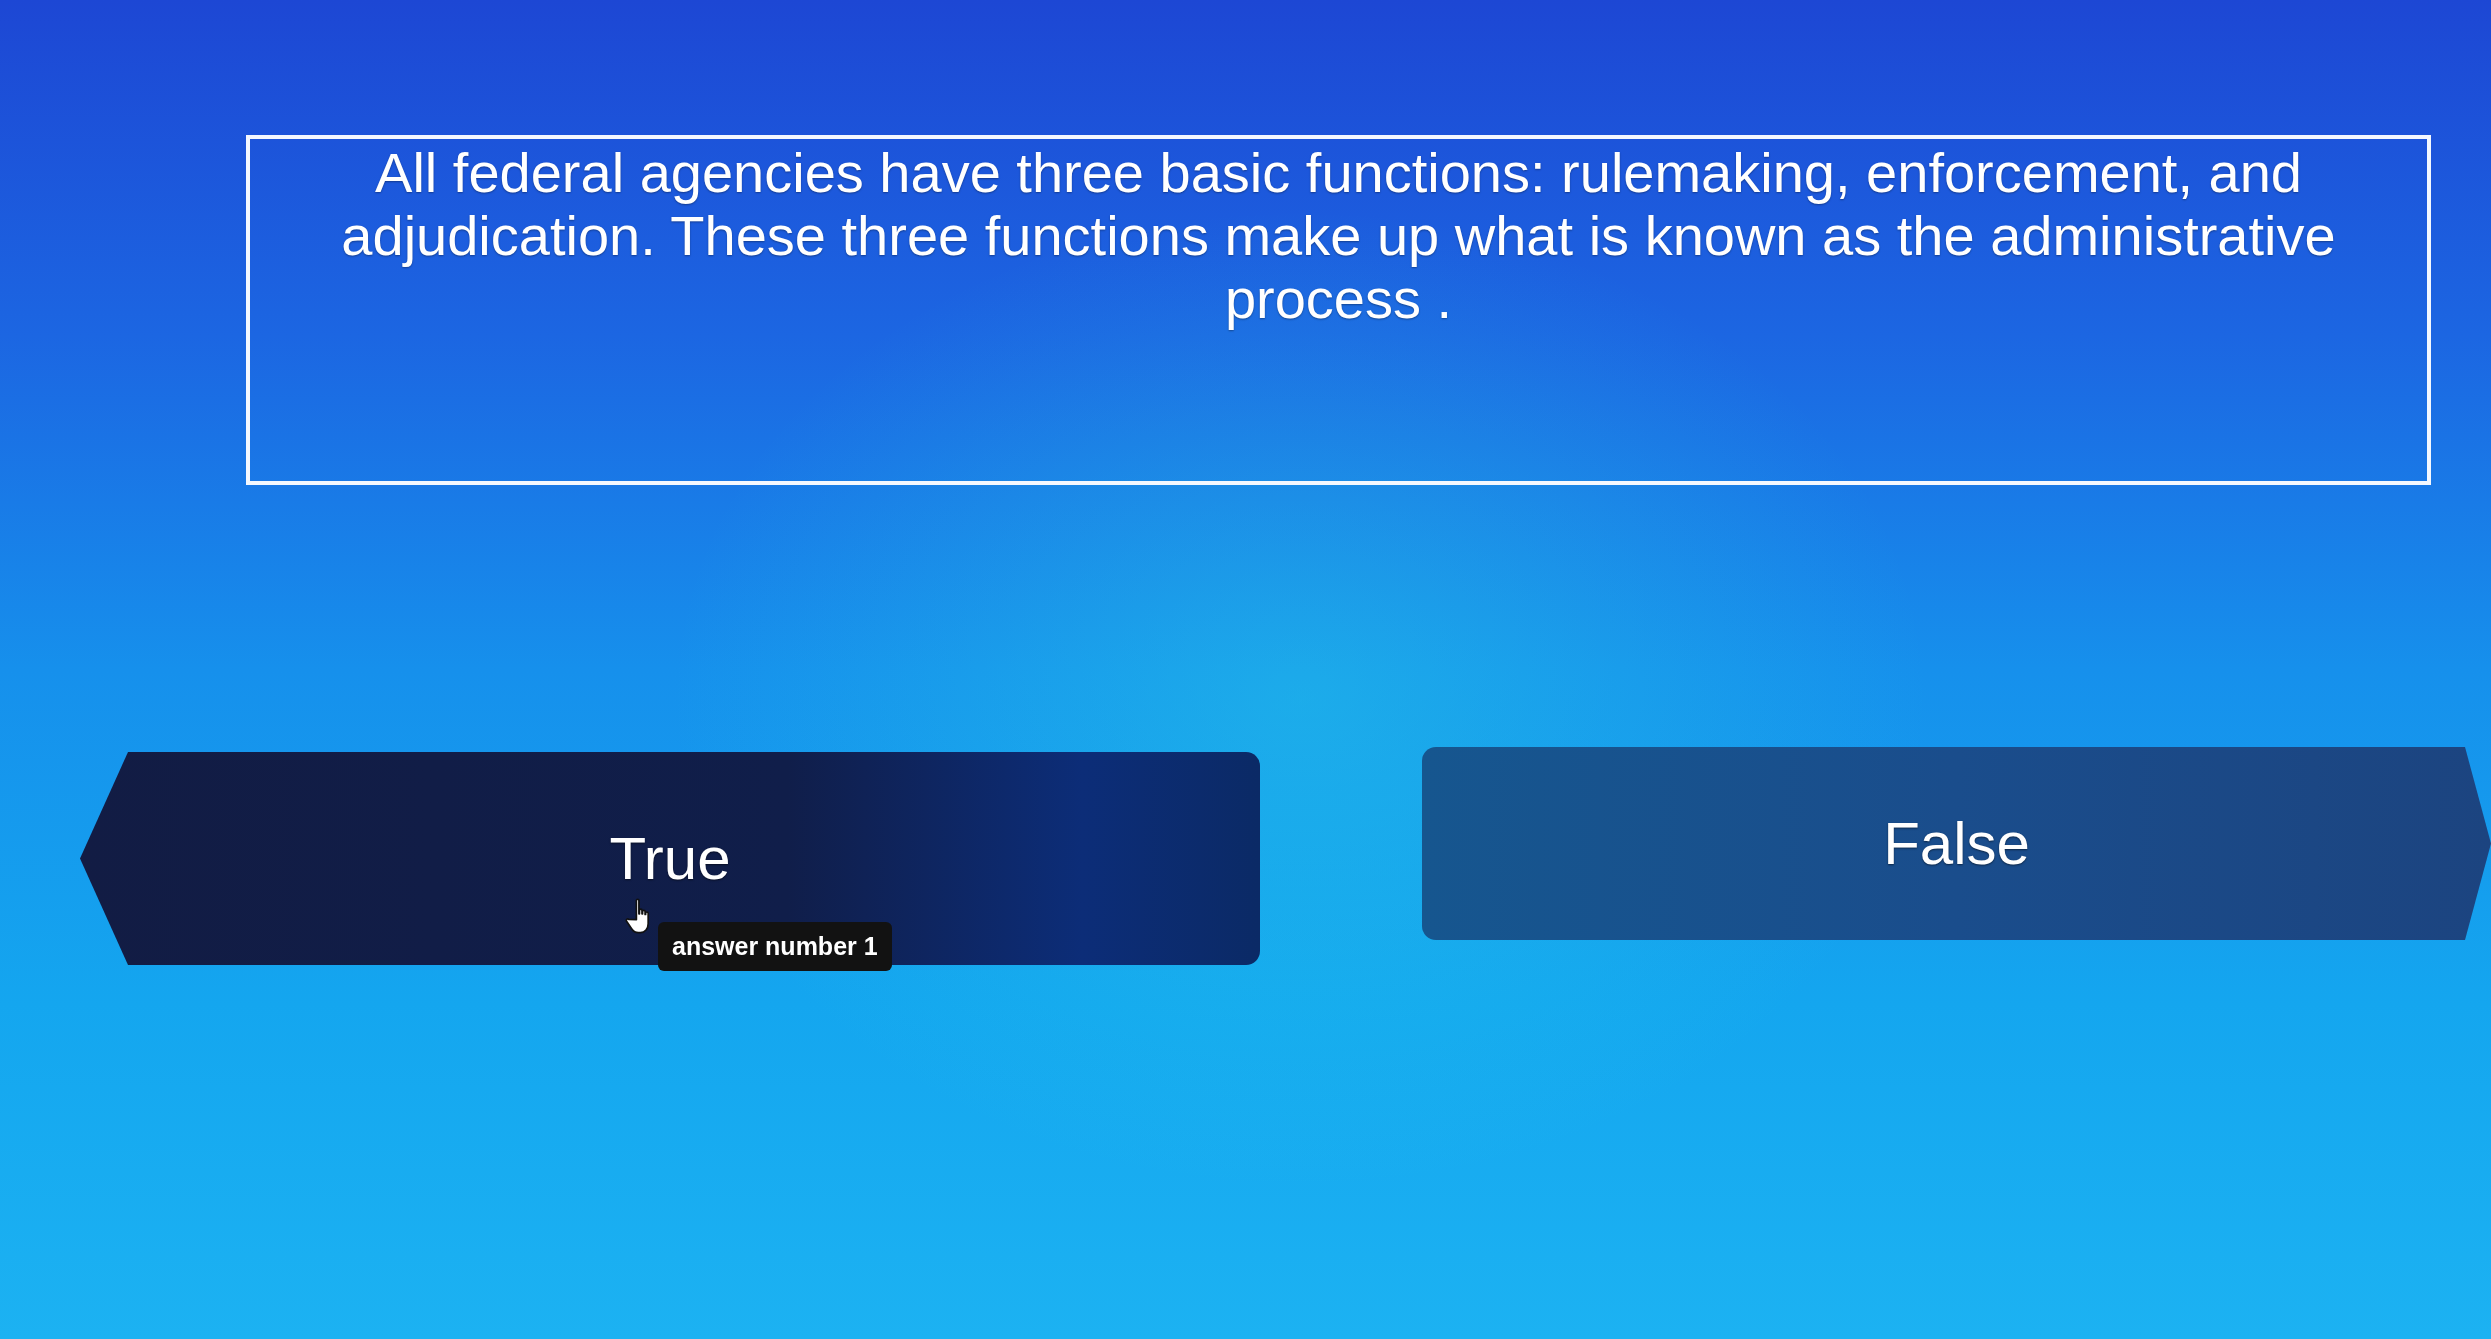 This screenshot has height=1339, width=2491. Describe the element at coordinates (1338, 235) in the screenshot. I see `question-text: All federal agencies have three basic functions: rulemaking, enforcement, and adjudication. These three functions make up what is known as the administrative process .` at that location.